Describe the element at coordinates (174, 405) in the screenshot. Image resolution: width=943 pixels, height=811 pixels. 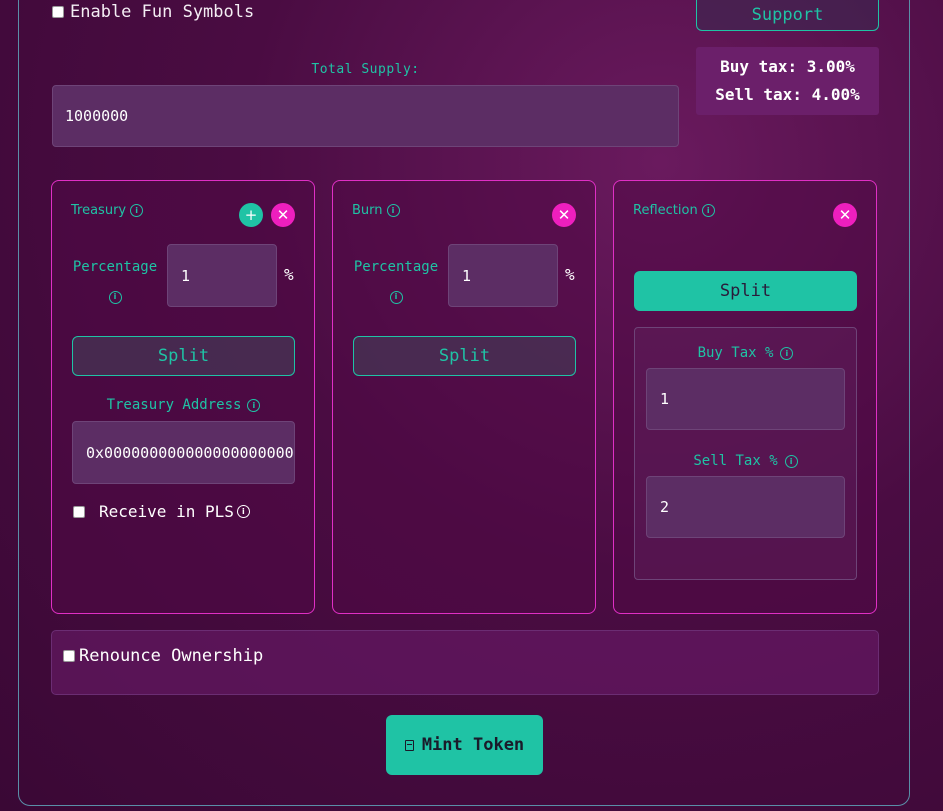
I see `treasury-address-text: Treasury Address` at that location.